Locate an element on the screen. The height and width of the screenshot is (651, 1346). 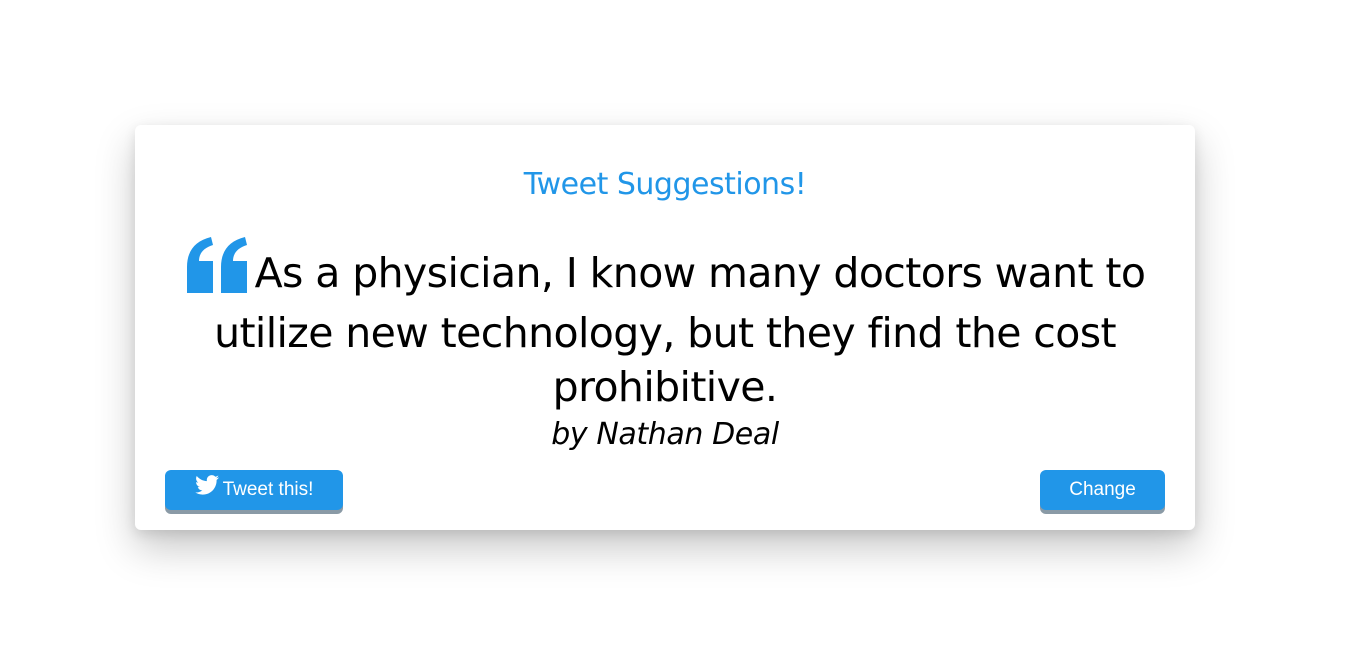
quote-left-icon is located at coordinates (217, 271).